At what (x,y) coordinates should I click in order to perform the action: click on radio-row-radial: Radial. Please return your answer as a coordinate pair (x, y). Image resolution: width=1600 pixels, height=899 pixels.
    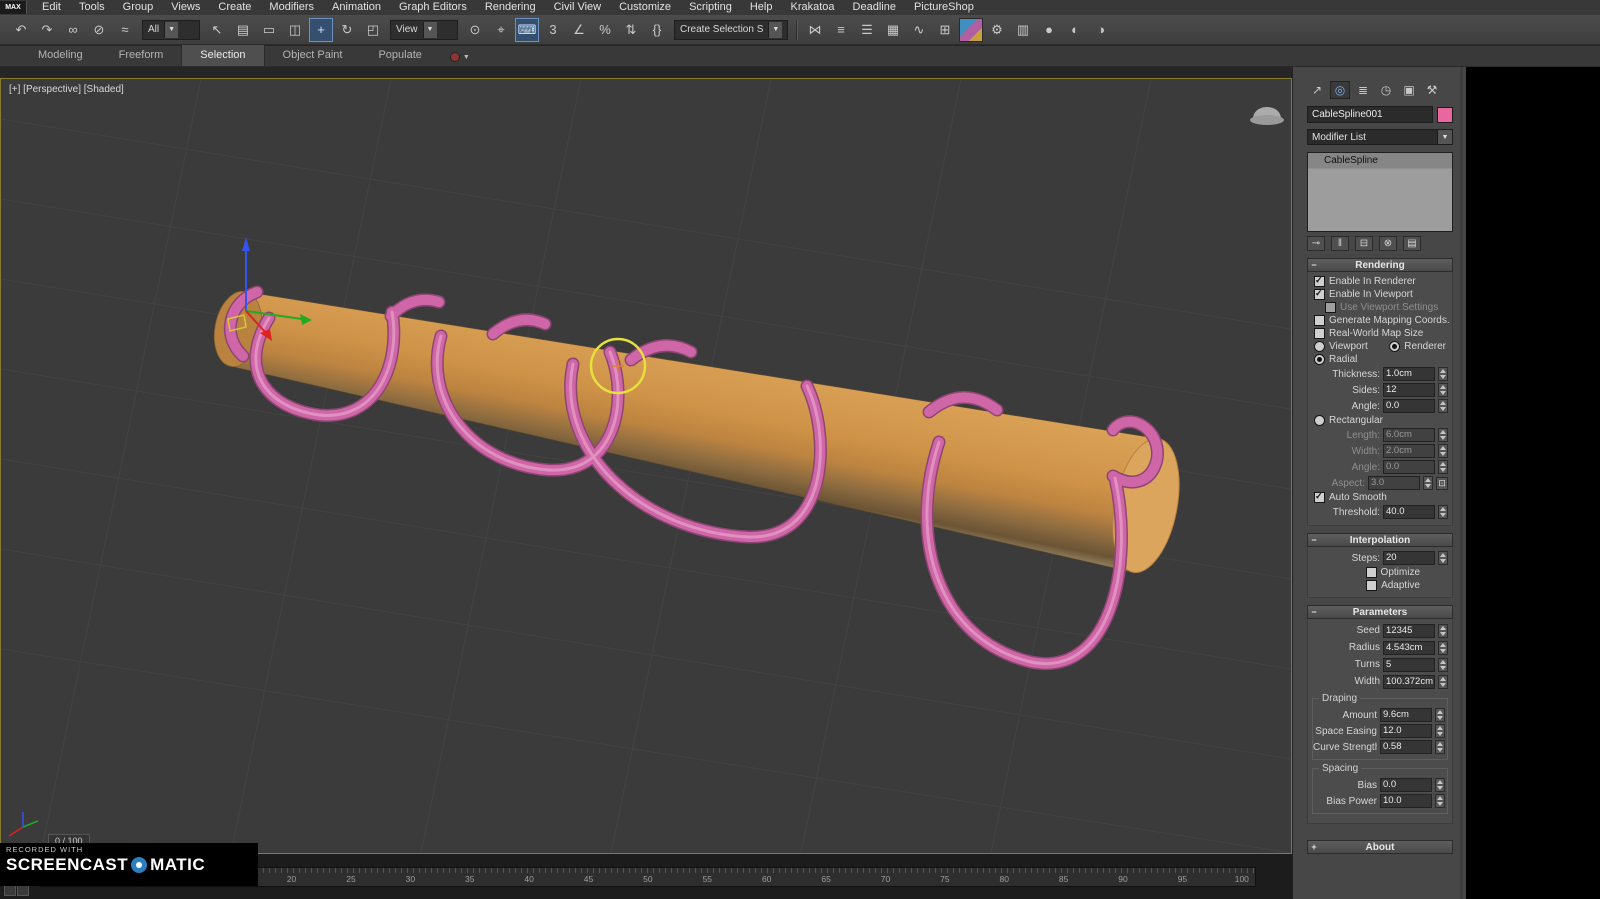
    Looking at the image, I should click on (1380, 359).